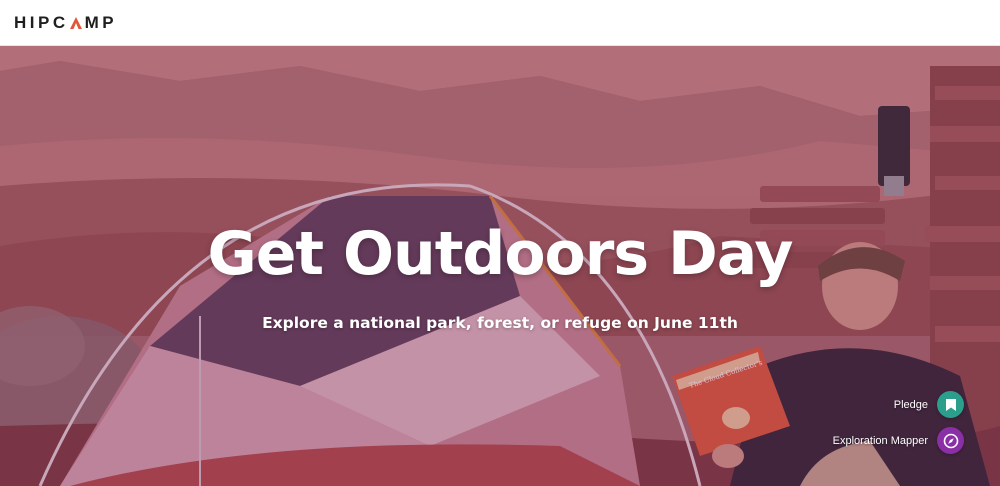 The image size is (1000, 486). Describe the element at coordinates (75, 23) in the screenshot. I see `tent-logo-icon` at that location.